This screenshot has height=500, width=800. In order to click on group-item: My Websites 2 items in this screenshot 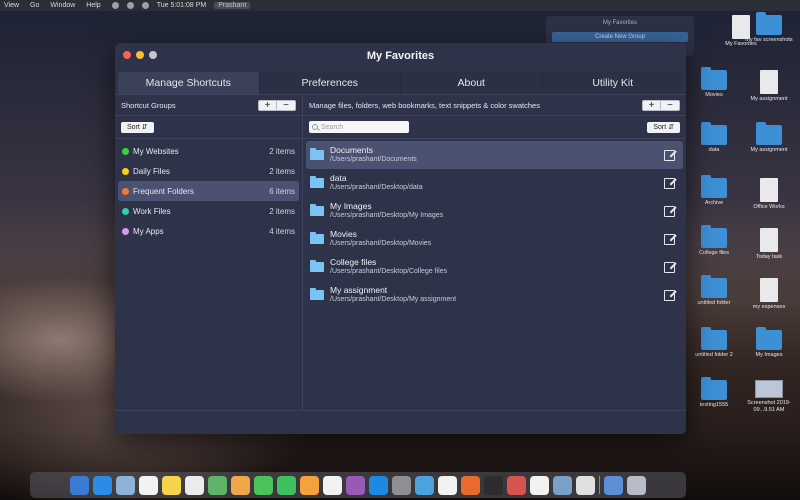, I will do `click(208, 151)`.